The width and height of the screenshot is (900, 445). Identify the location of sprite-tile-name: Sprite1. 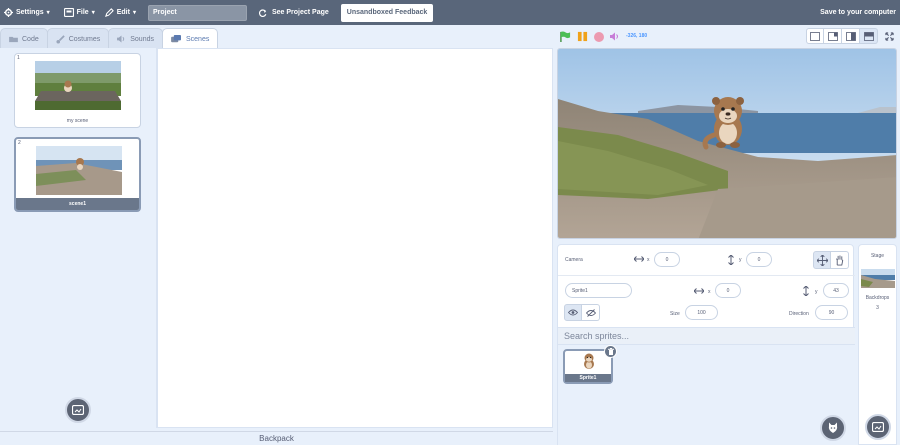
(588, 378).